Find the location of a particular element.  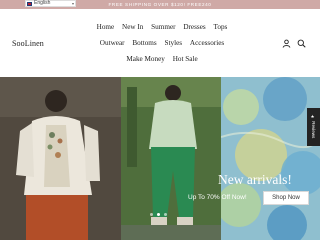

slider-dots is located at coordinates (158, 214).